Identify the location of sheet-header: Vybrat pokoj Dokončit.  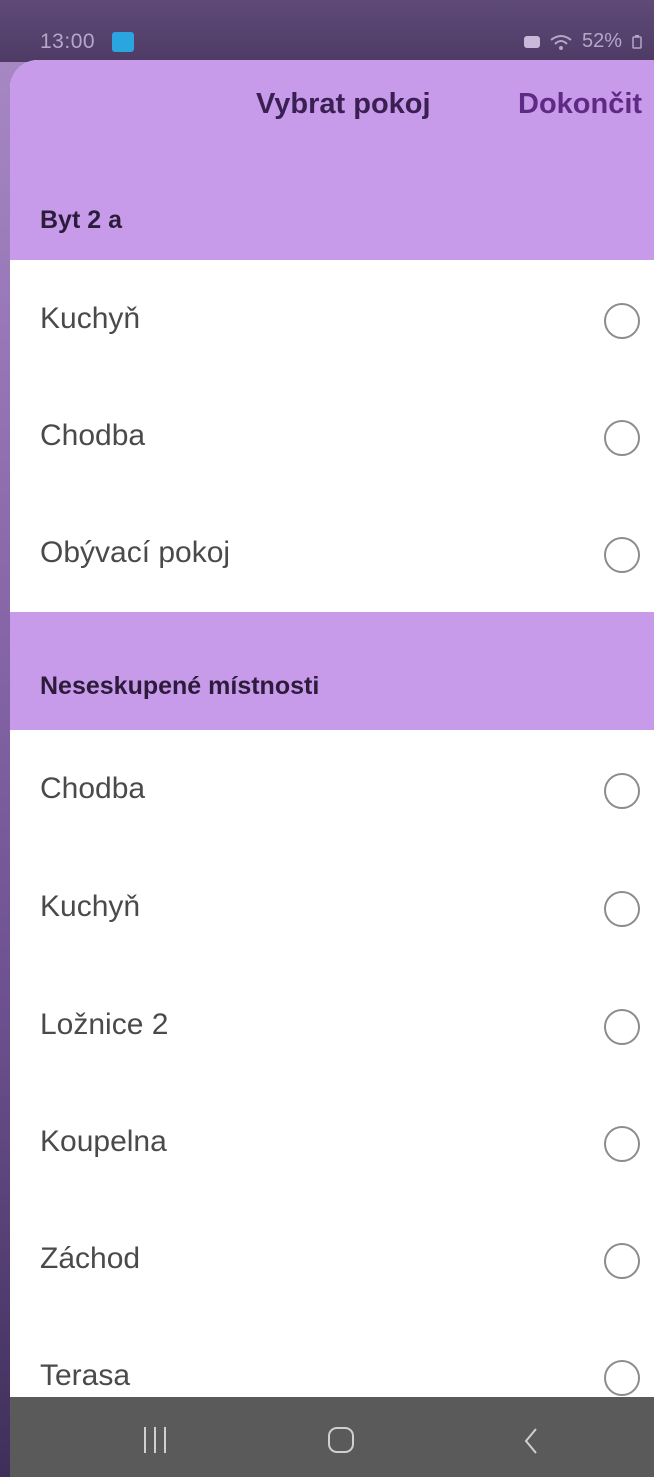
(332, 116).